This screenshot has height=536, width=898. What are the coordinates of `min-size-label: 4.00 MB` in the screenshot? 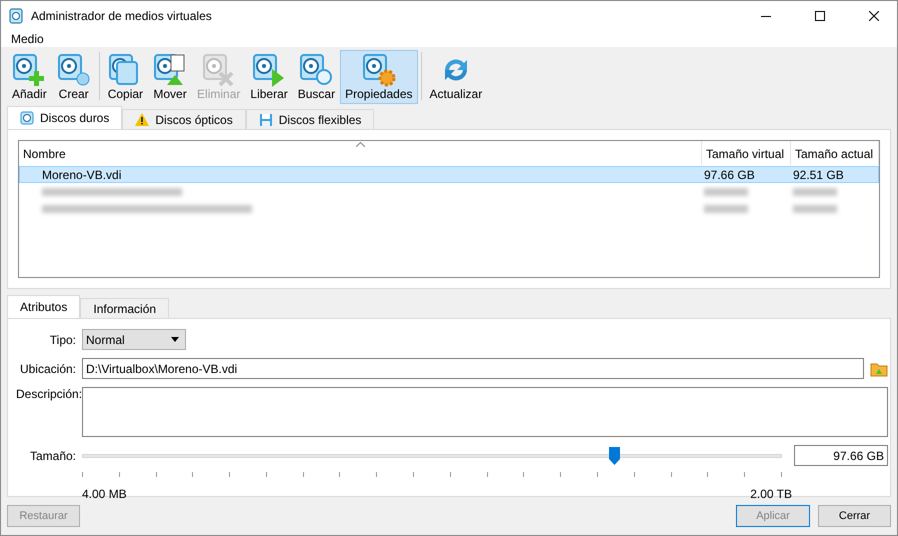 It's located at (104, 494).